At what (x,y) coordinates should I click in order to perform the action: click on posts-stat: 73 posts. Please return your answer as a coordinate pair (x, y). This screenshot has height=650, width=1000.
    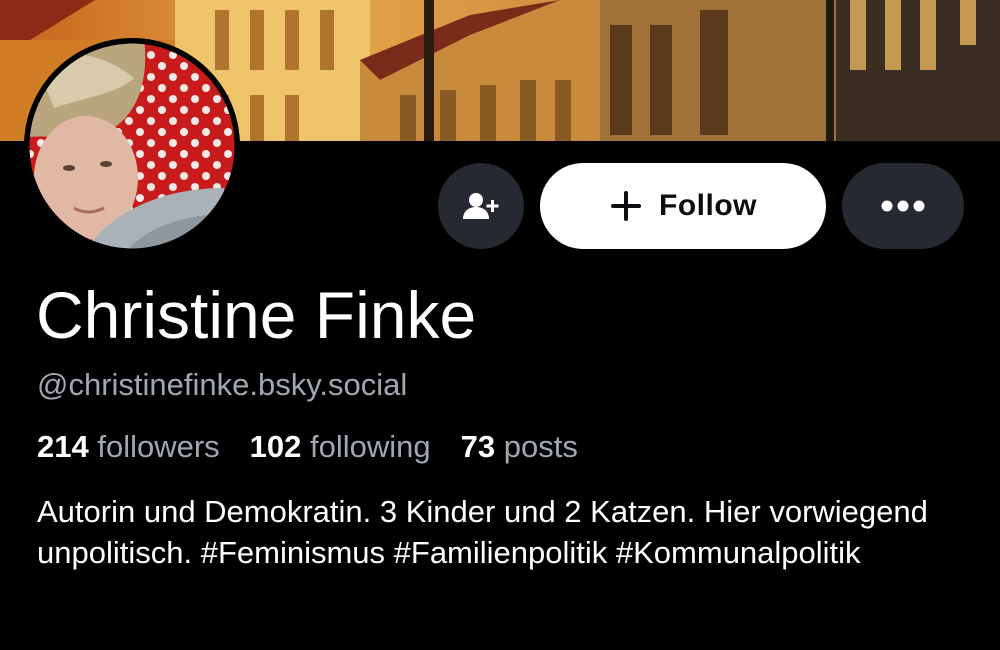
    Looking at the image, I should click on (519, 446).